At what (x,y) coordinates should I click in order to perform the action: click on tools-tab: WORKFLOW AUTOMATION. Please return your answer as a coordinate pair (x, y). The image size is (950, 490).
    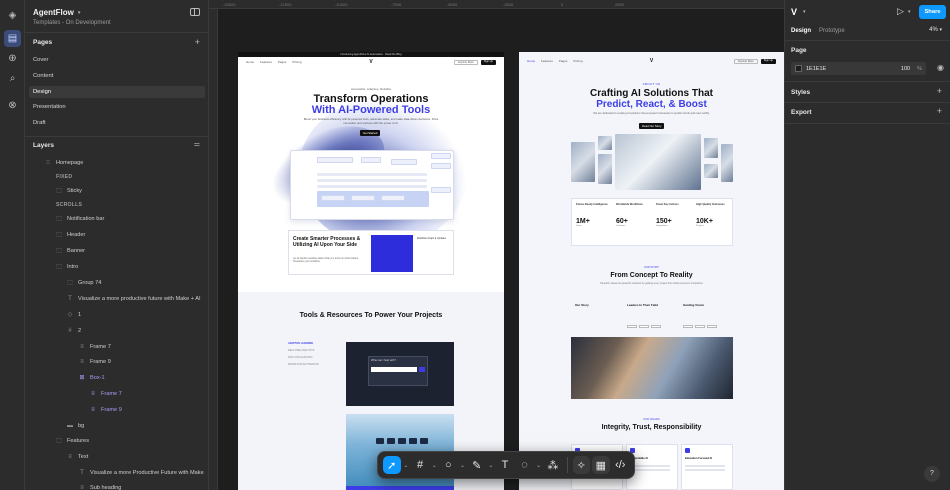
    Looking at the image, I should click on (311, 364).